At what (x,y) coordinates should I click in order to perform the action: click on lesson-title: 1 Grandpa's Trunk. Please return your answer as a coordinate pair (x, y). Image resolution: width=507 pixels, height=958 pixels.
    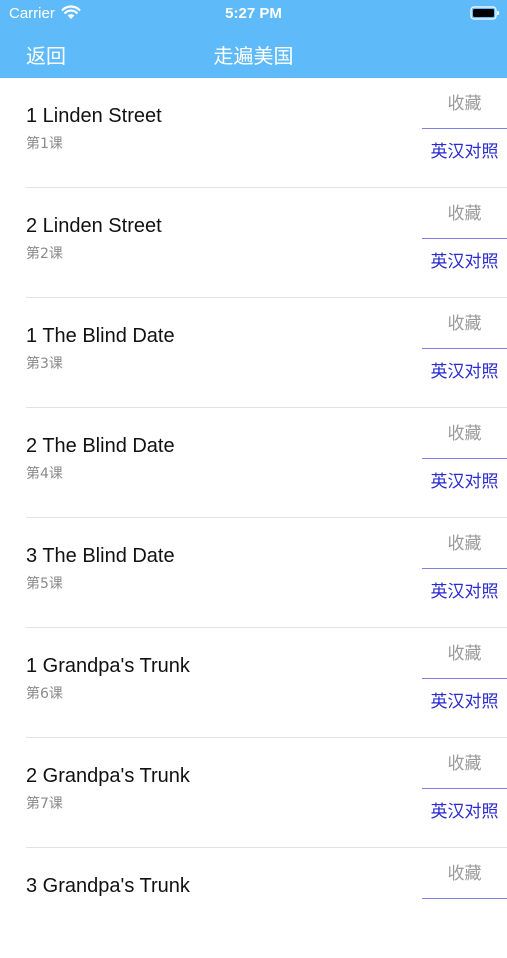
    Looking at the image, I should click on (108, 666).